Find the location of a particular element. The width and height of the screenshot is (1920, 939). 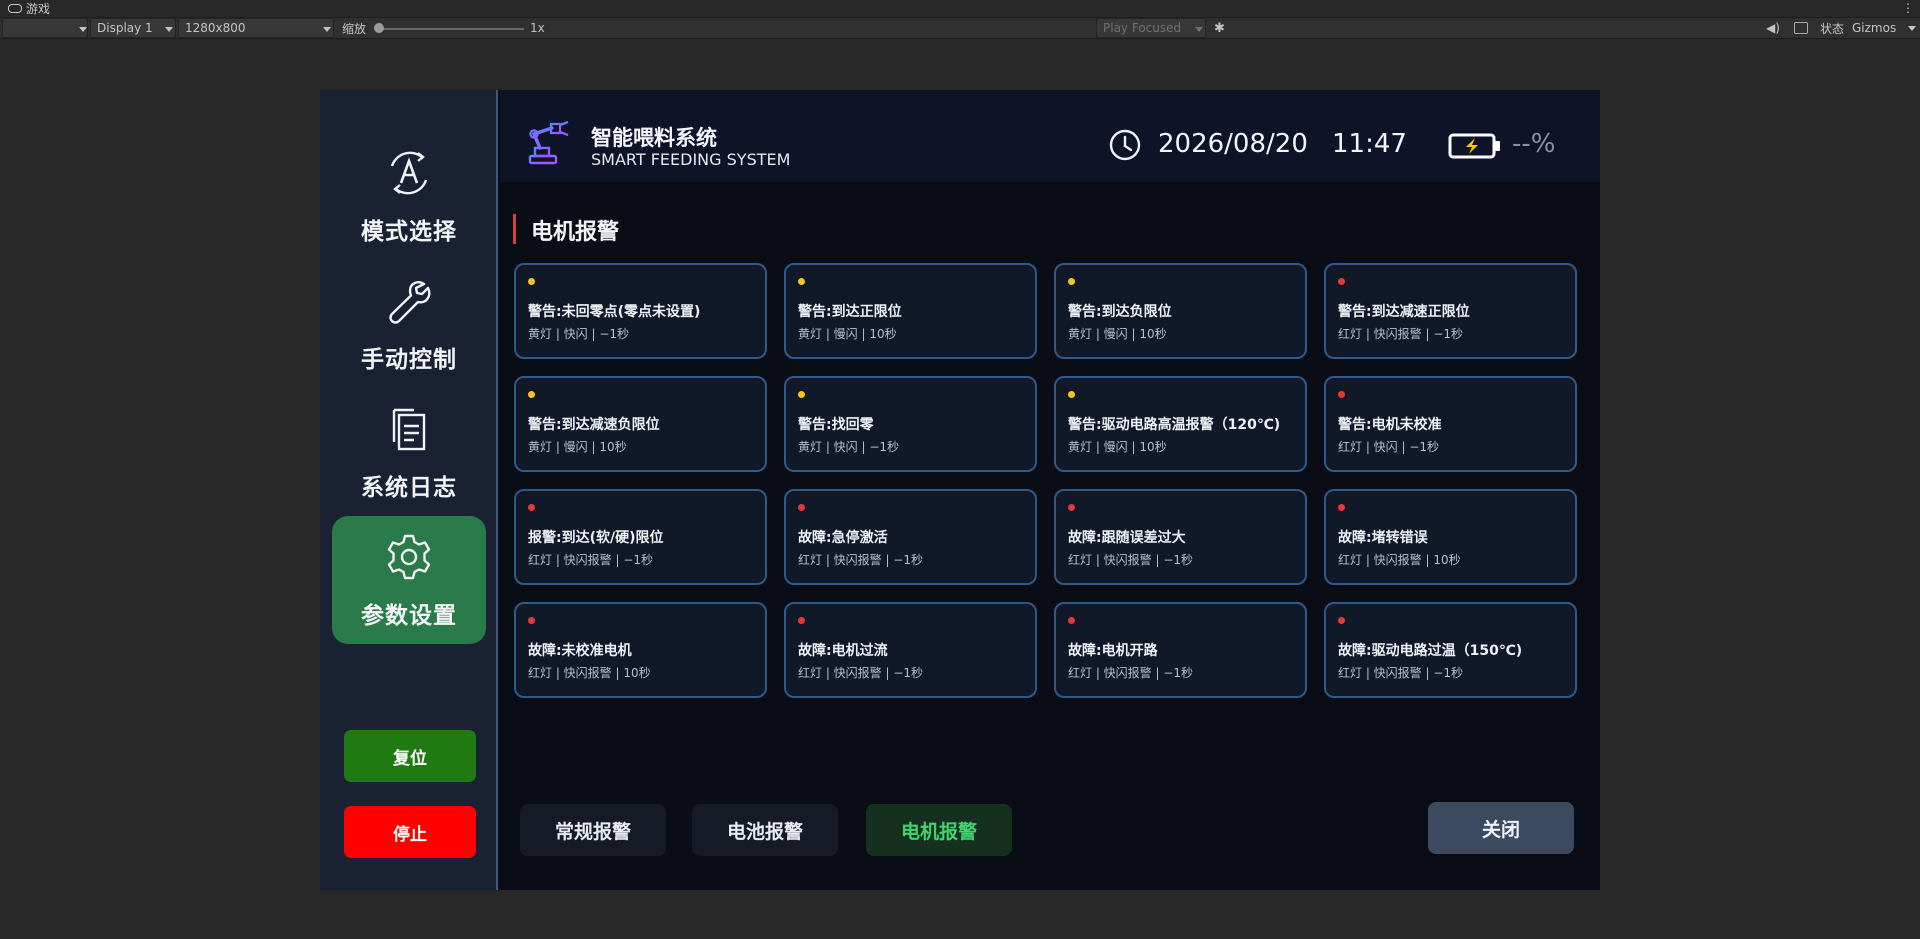

auto-mode-icon is located at coordinates (409, 173).